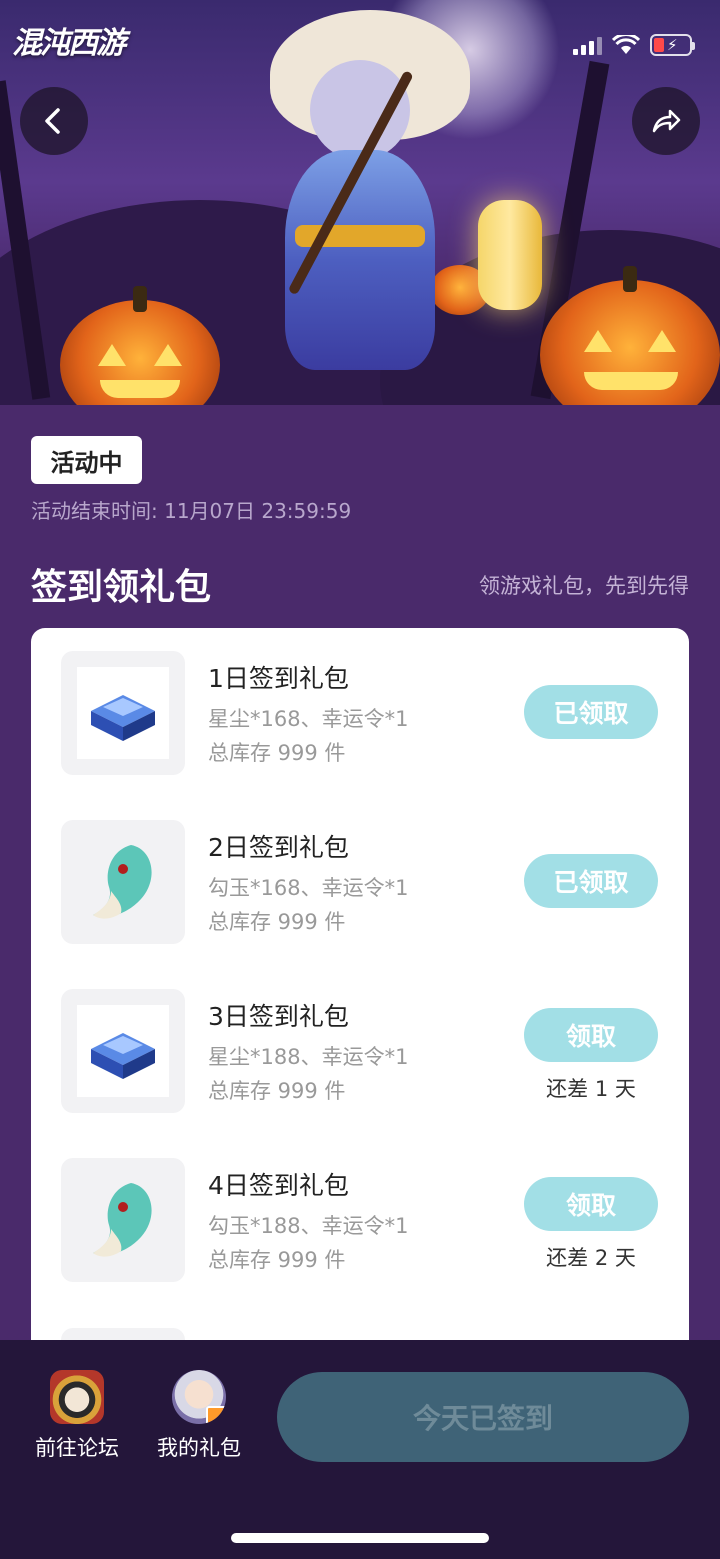  I want to click on forum-link: 前往论坛, so click(77, 1416).